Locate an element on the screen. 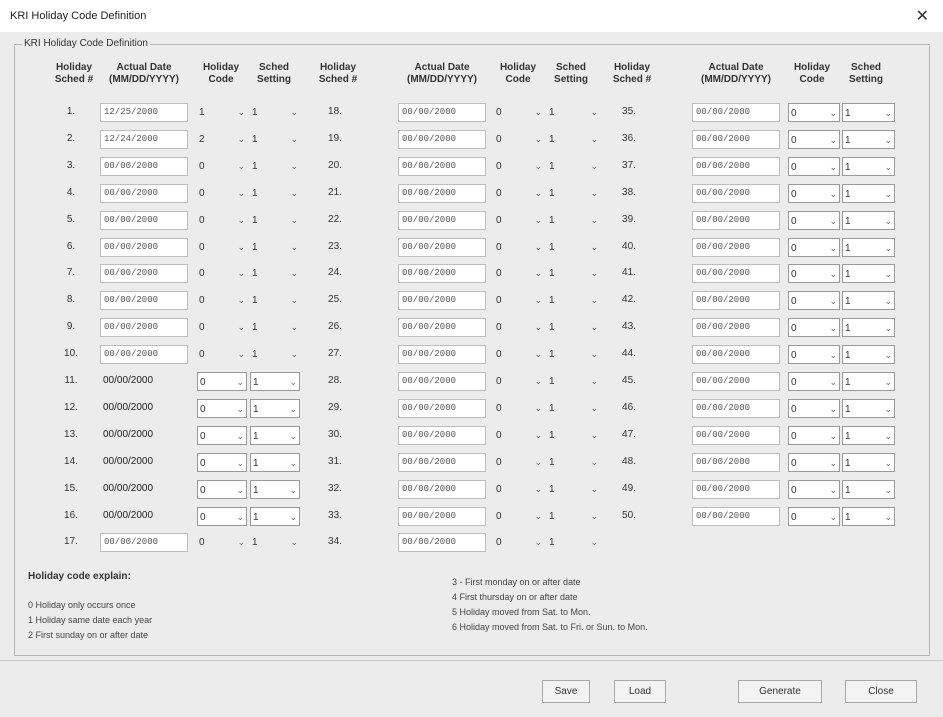 The height and width of the screenshot is (717, 943). holiday-code-select: 2 ⌄ is located at coordinates (222, 139).